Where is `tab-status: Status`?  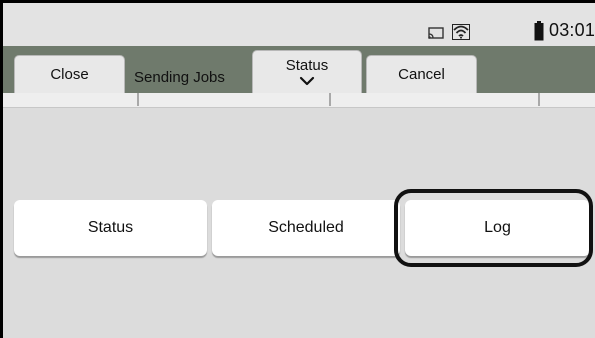
tab-status: Status is located at coordinates (110, 228).